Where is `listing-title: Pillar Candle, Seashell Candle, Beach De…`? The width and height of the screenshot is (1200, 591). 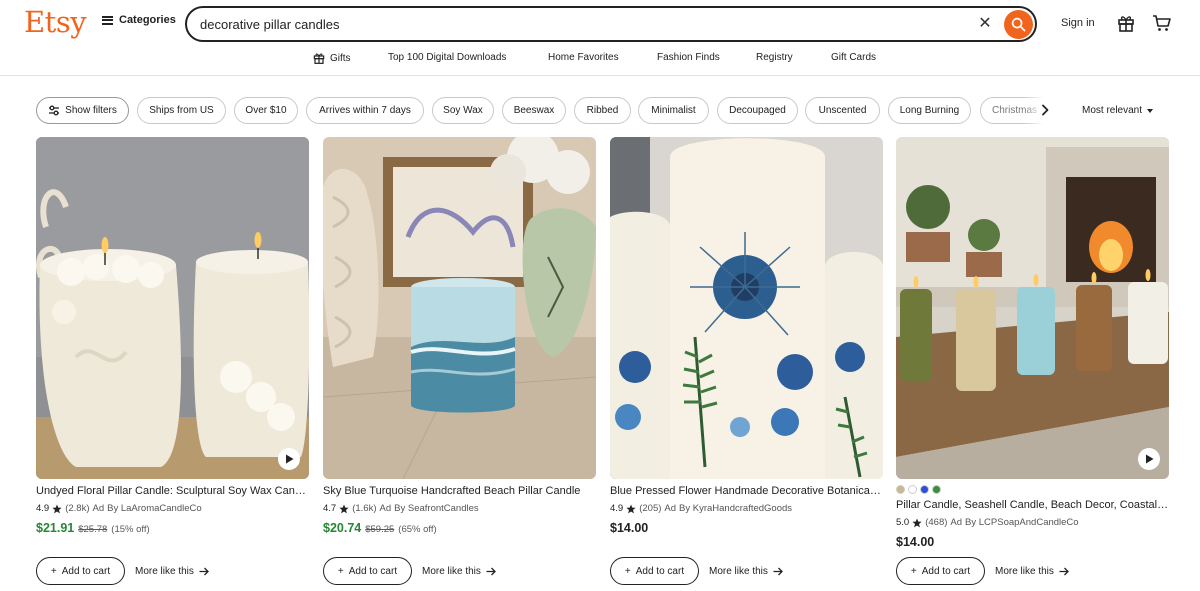 listing-title: Pillar Candle, Seashell Candle, Beach De… is located at coordinates (1032, 505).